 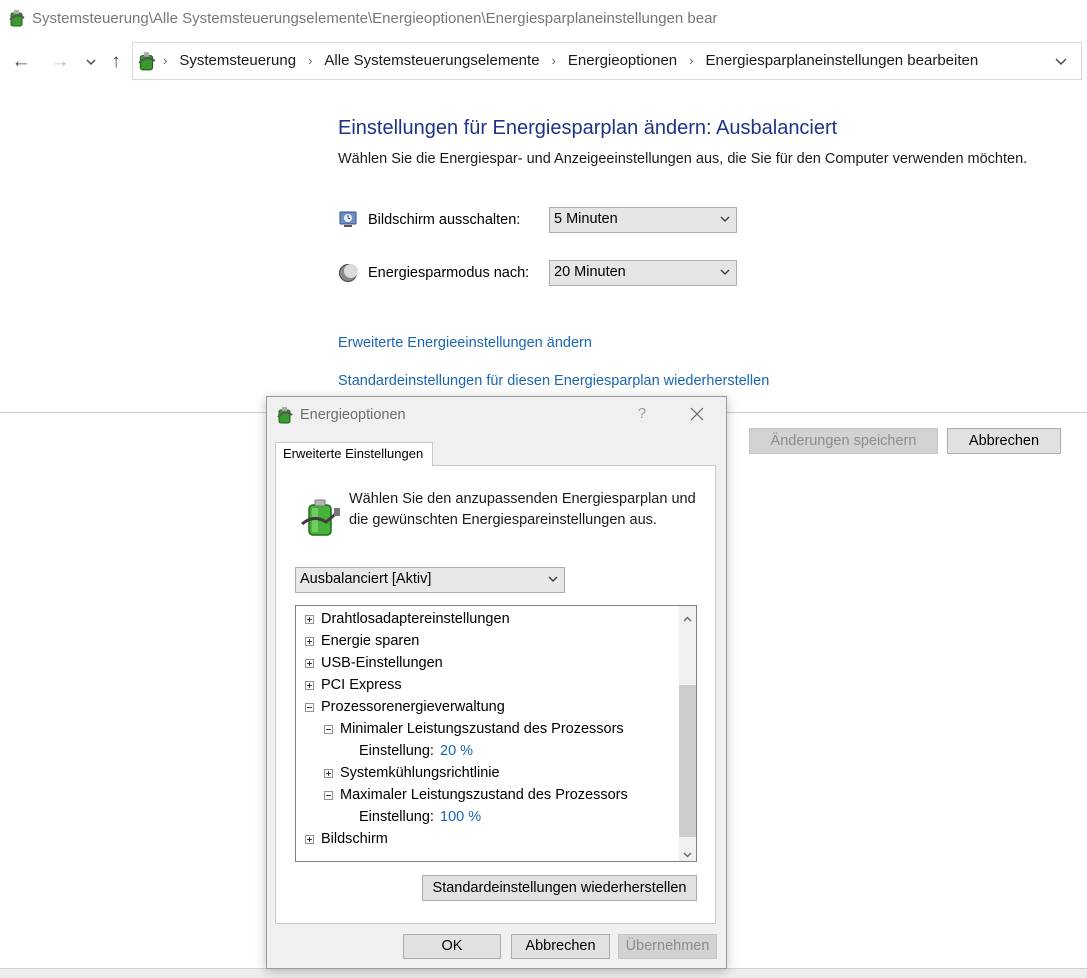 What do you see at coordinates (353, 415) in the screenshot?
I see `dialog-title: Energieoptionen` at bounding box center [353, 415].